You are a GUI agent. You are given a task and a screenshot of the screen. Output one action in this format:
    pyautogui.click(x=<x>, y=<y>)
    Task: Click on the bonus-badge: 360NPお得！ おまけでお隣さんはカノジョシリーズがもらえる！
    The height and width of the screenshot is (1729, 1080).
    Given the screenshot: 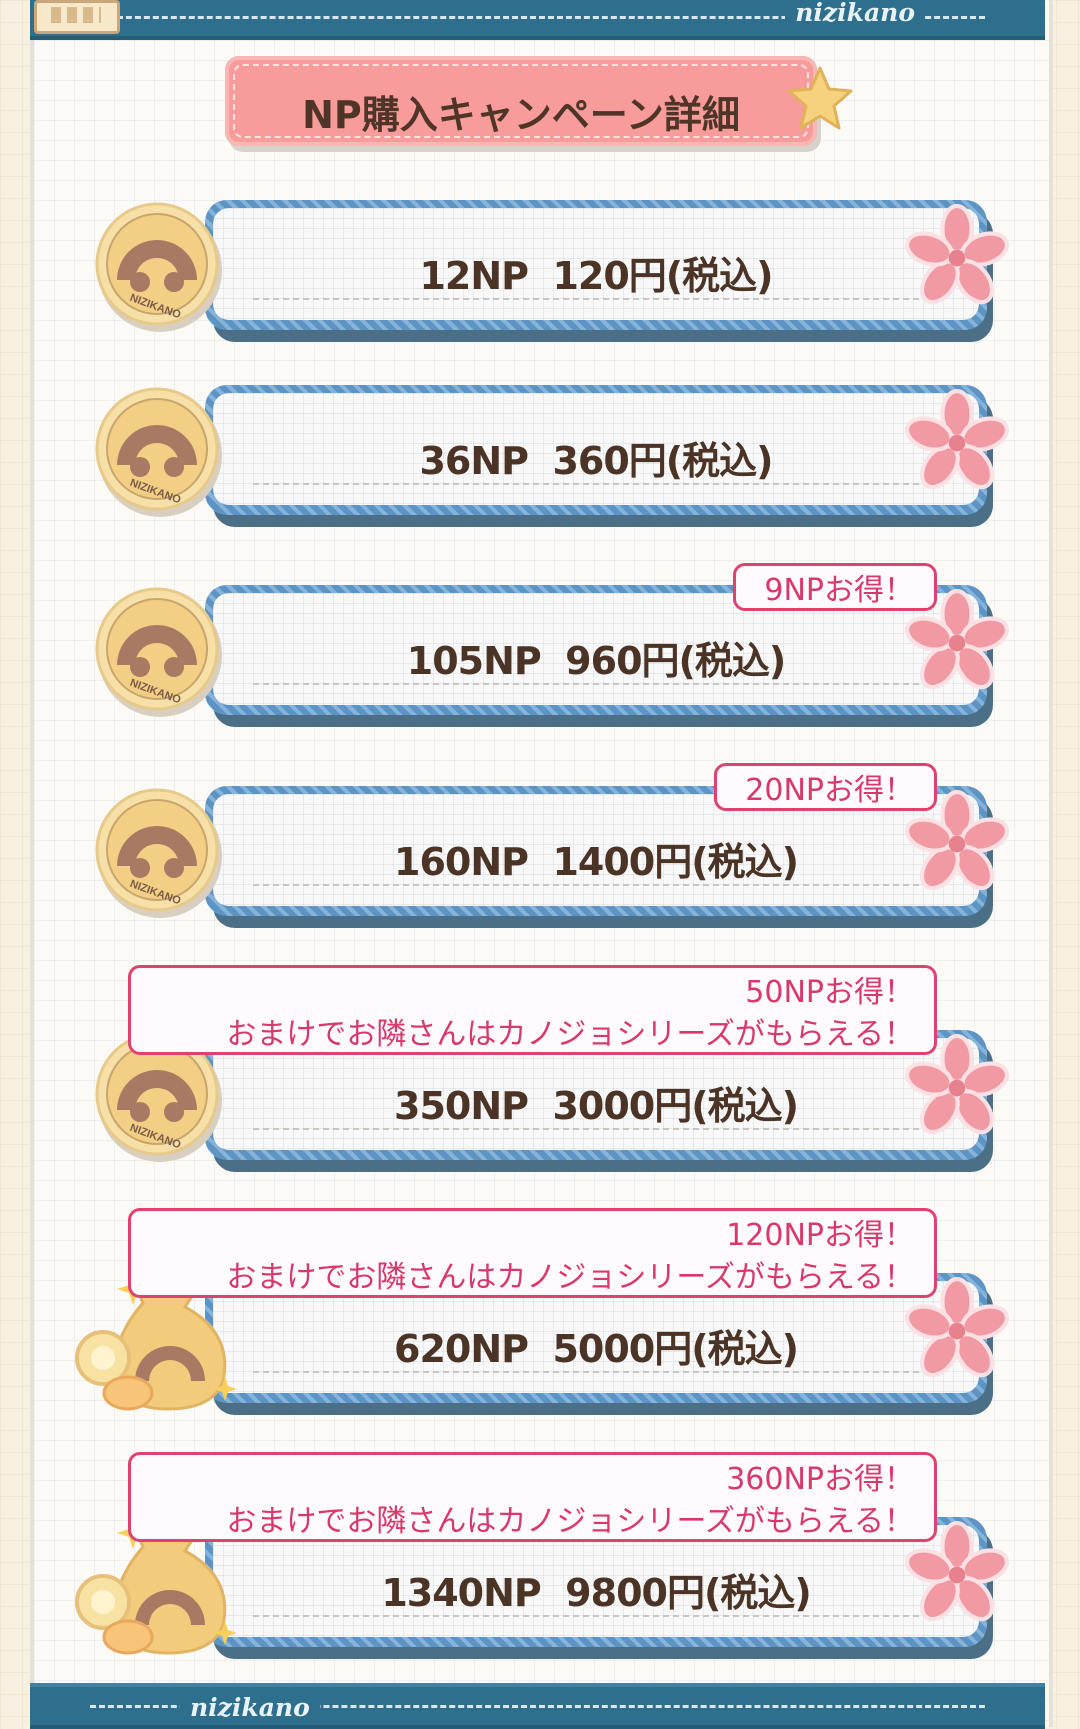 What is the action you would take?
    pyautogui.click(x=532, y=1497)
    